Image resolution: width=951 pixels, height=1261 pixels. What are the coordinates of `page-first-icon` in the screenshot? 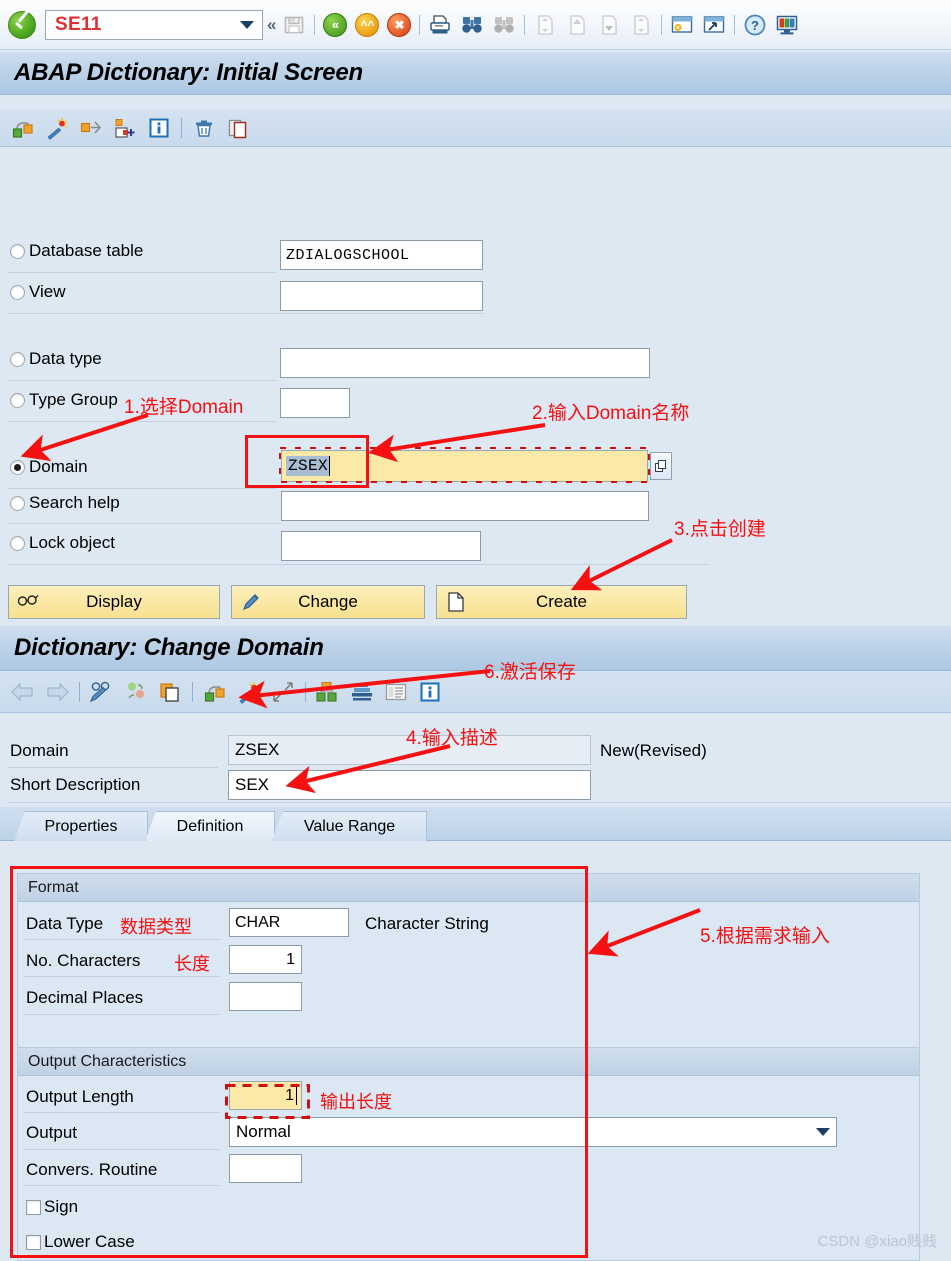 It's located at (546, 24).